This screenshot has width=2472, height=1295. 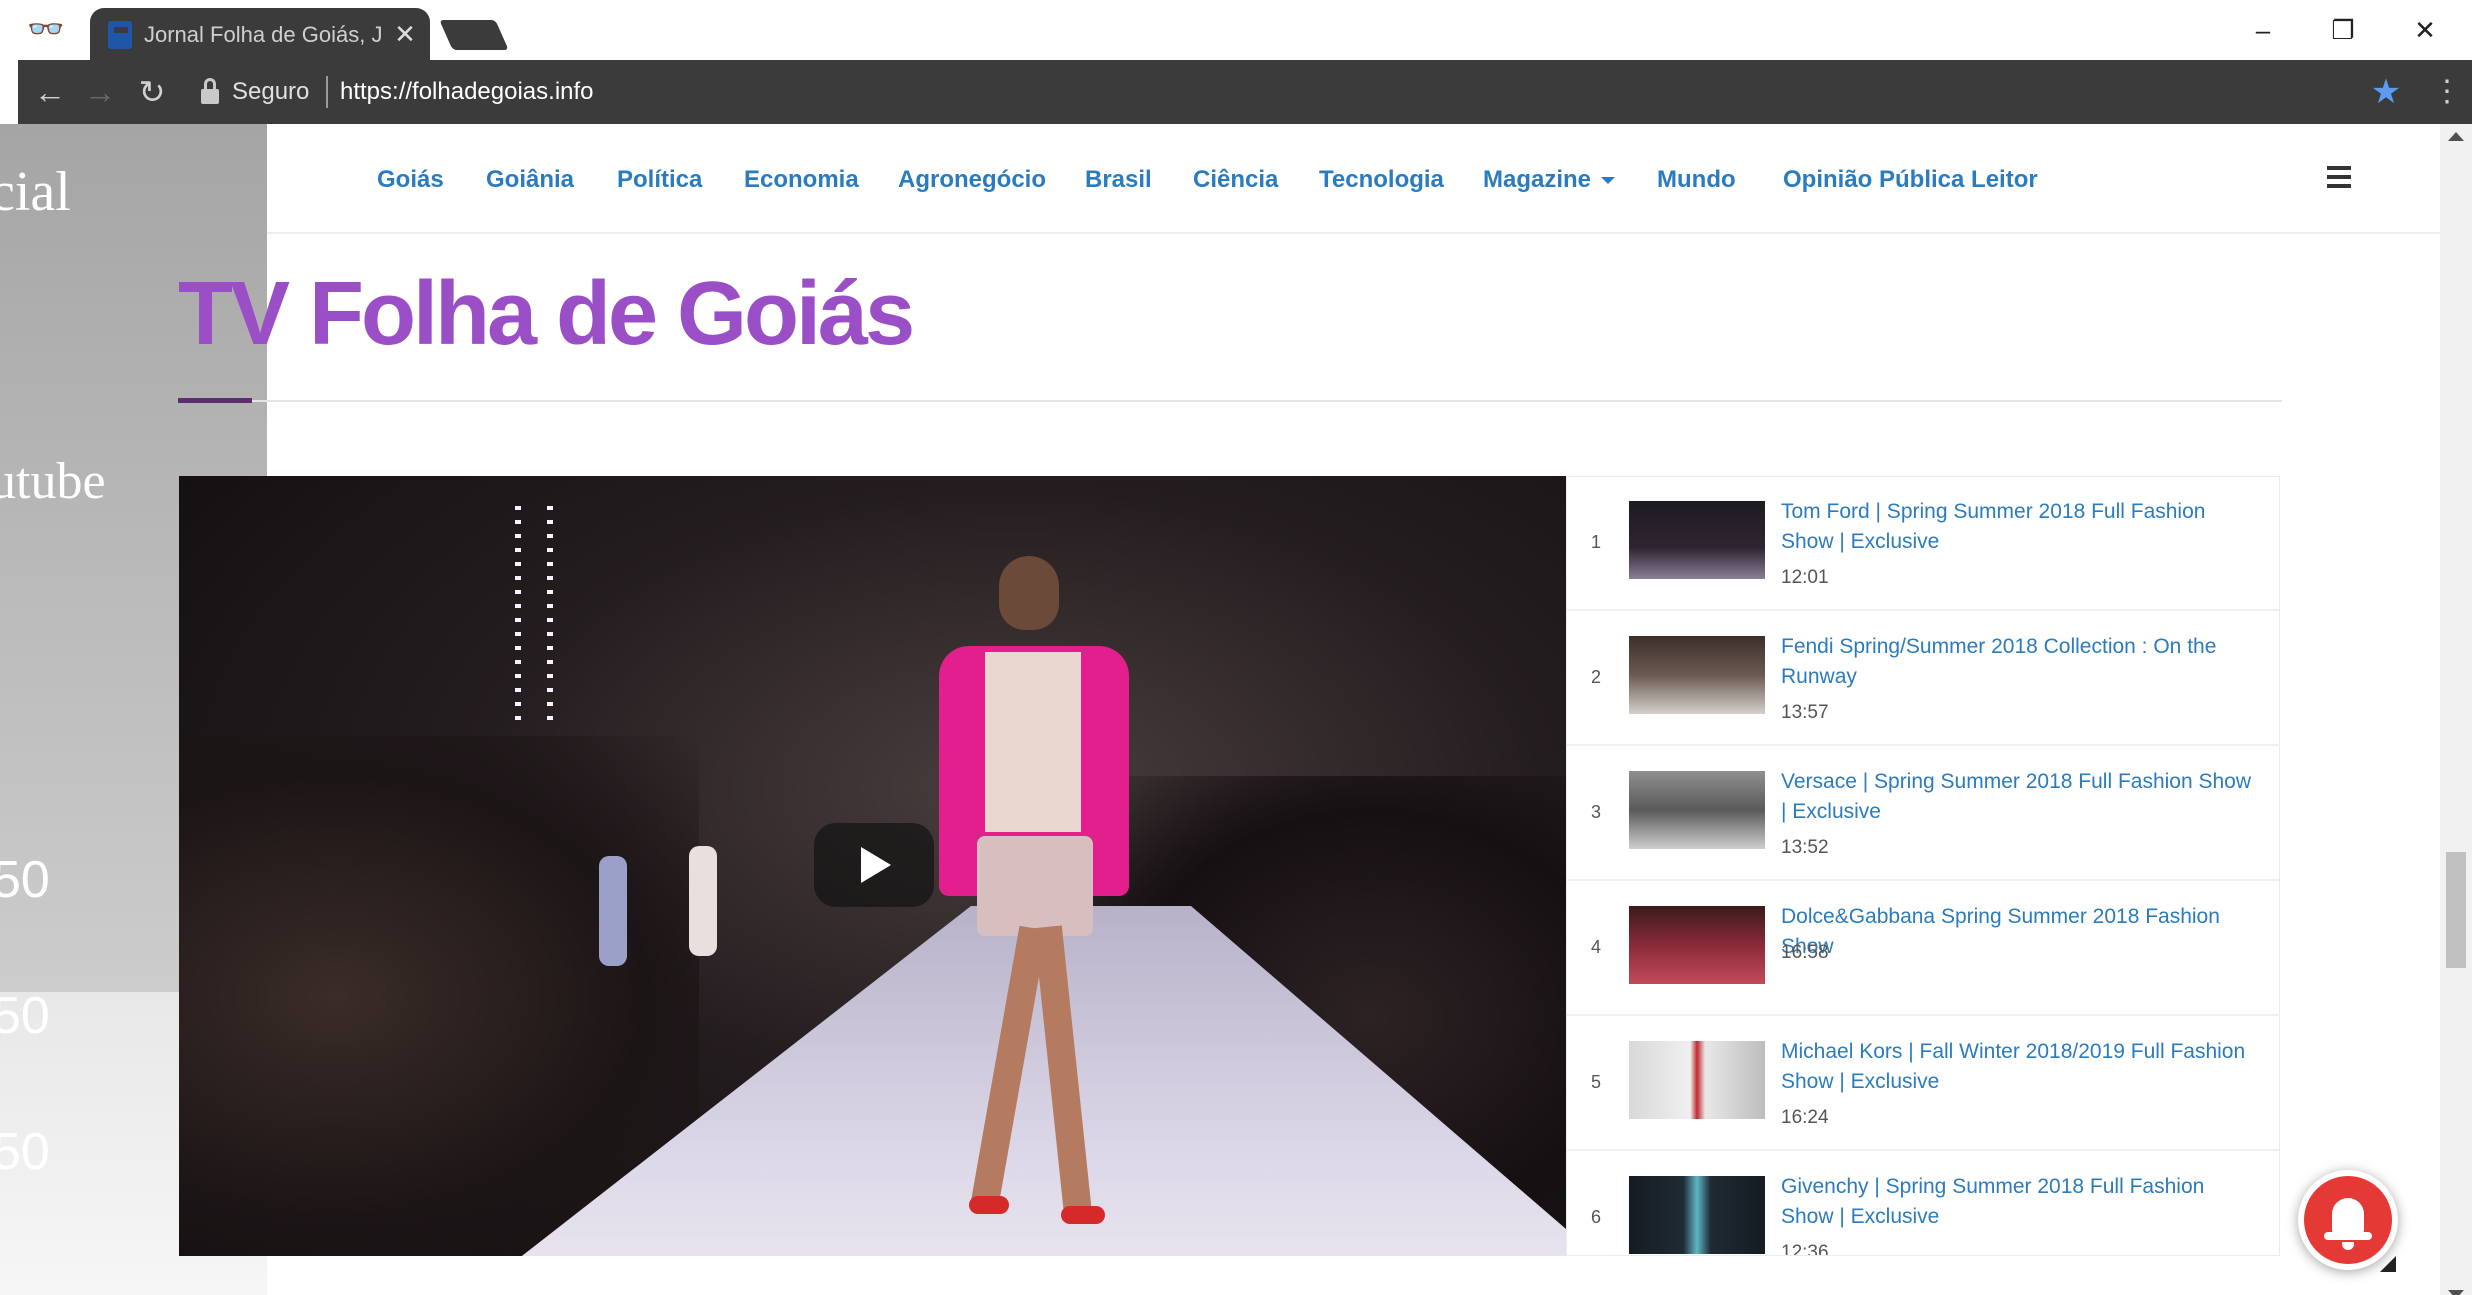 I want to click on minimize-button: –, so click(x=2263, y=30).